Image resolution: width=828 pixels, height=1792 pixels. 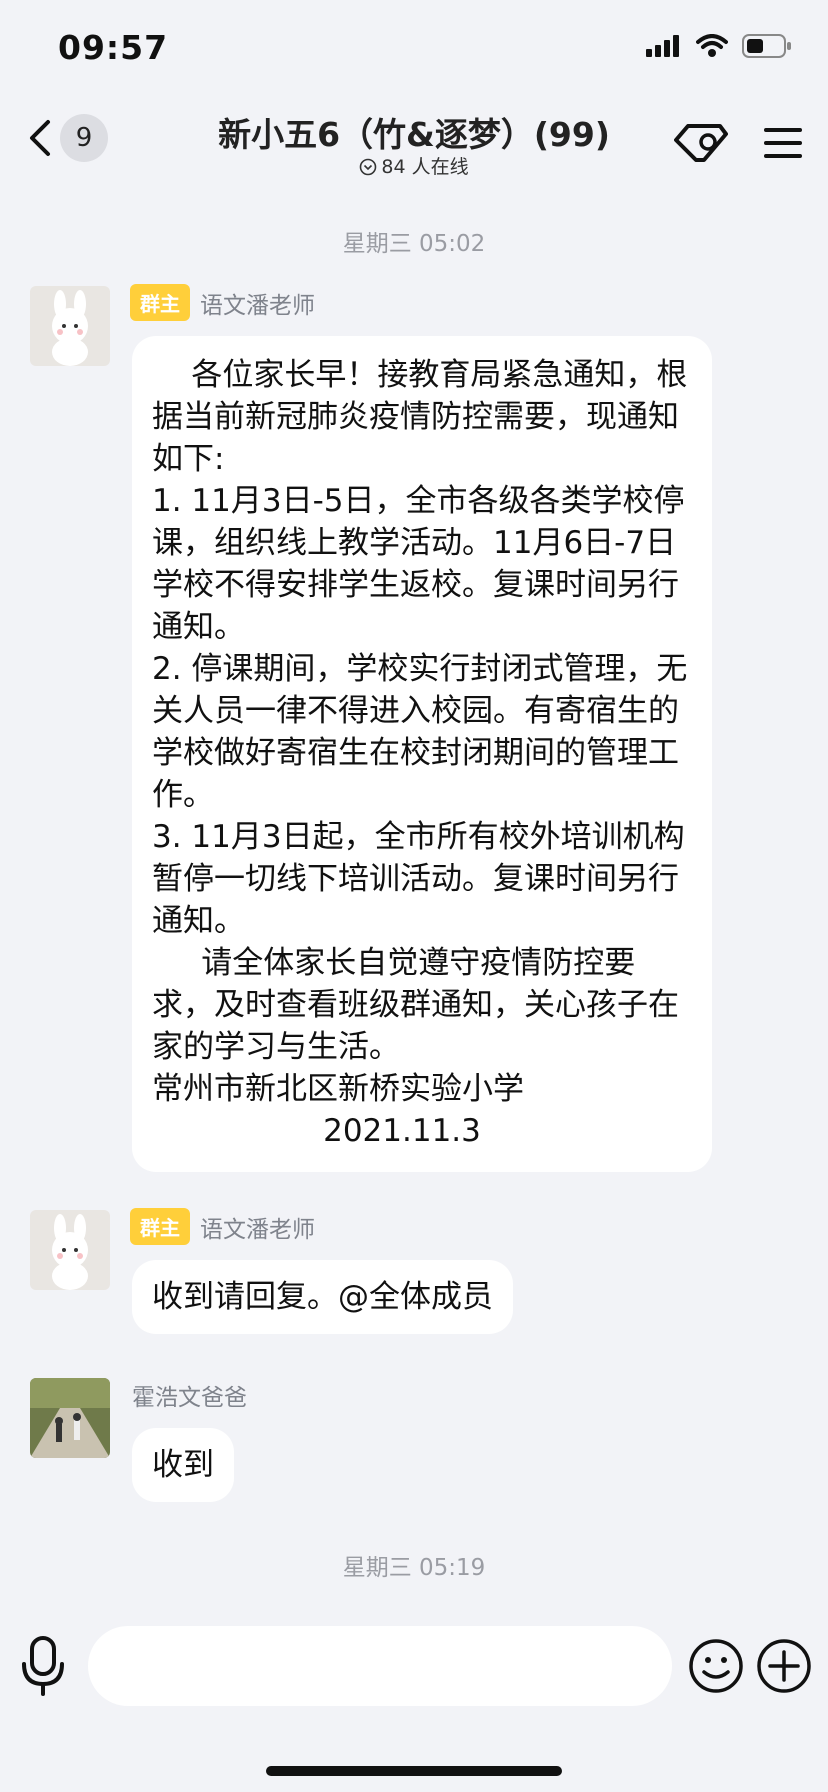 What do you see at coordinates (414, 1568) in the screenshot?
I see `message-timestamp: 星期三 05:19` at bounding box center [414, 1568].